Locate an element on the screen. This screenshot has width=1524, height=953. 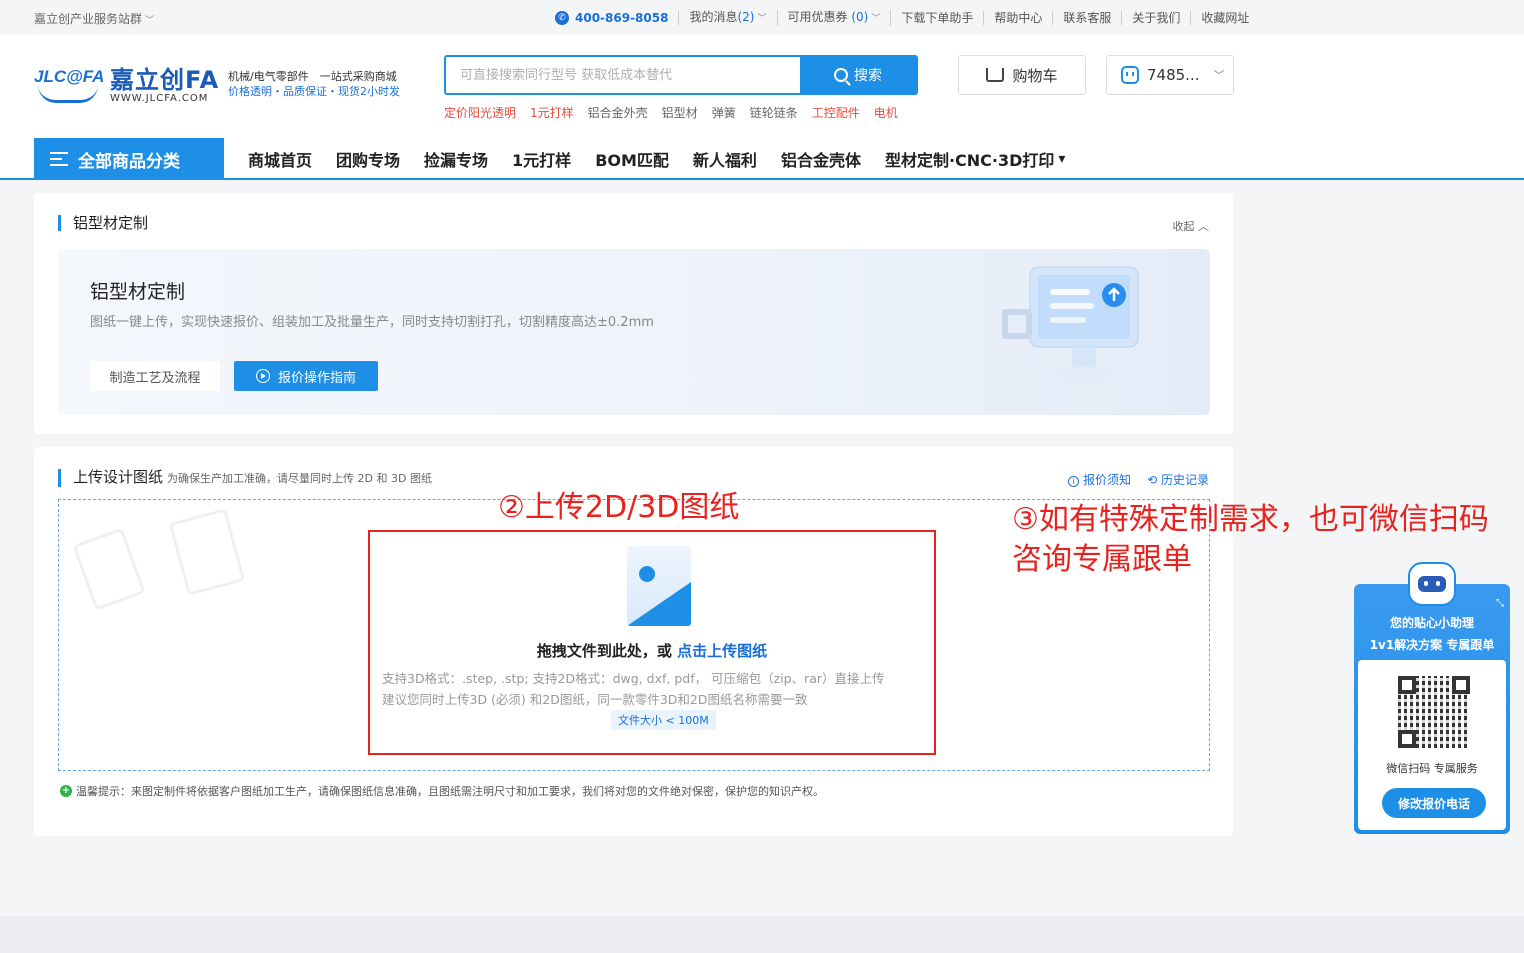
upload-title: 上传设计图纸 is located at coordinates (118, 477).